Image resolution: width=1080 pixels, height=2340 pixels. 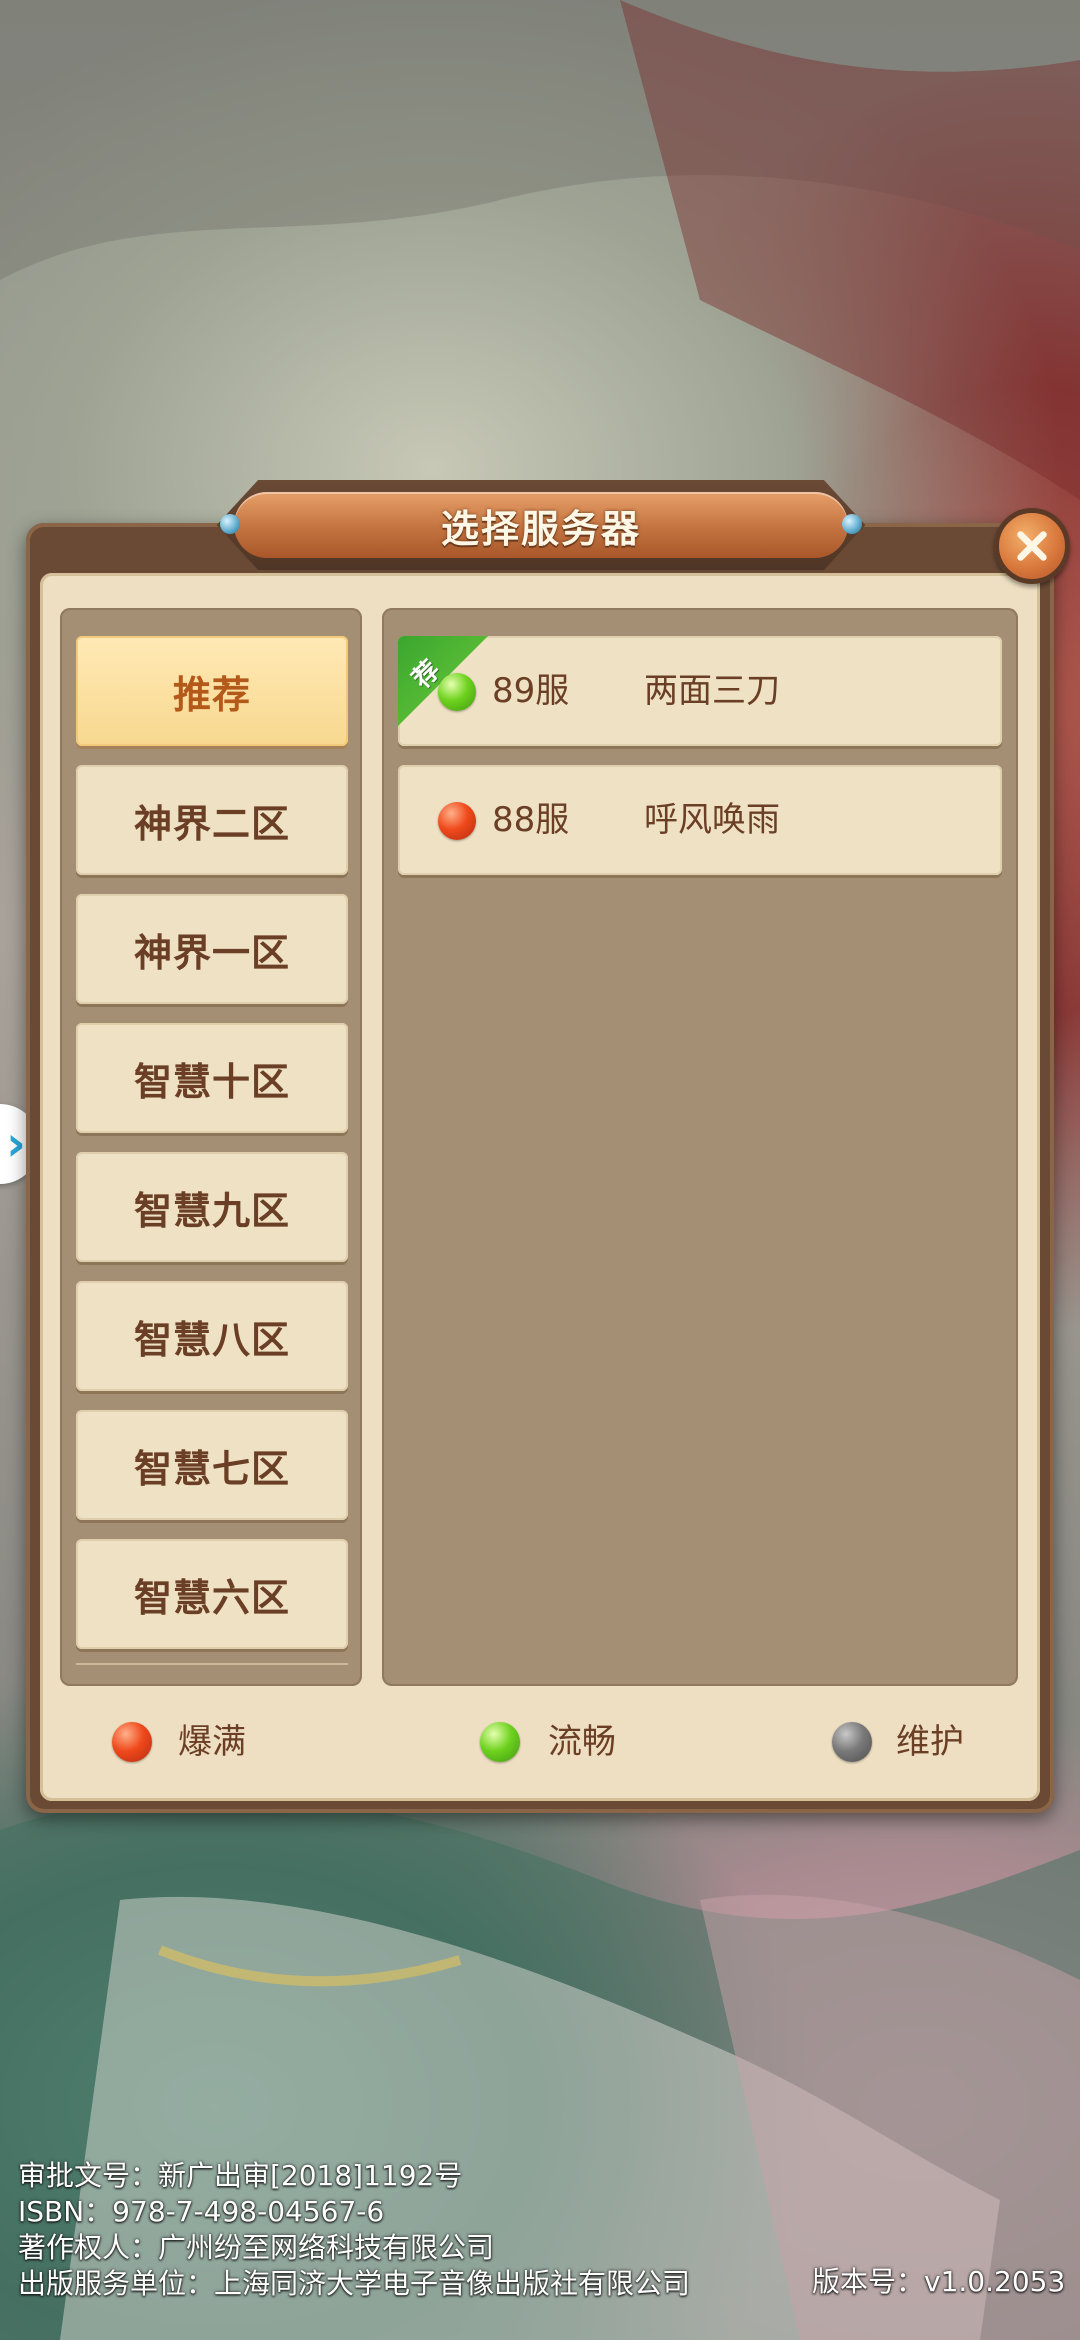 I want to click on server-name: 两面三刀, so click(x=712, y=691).